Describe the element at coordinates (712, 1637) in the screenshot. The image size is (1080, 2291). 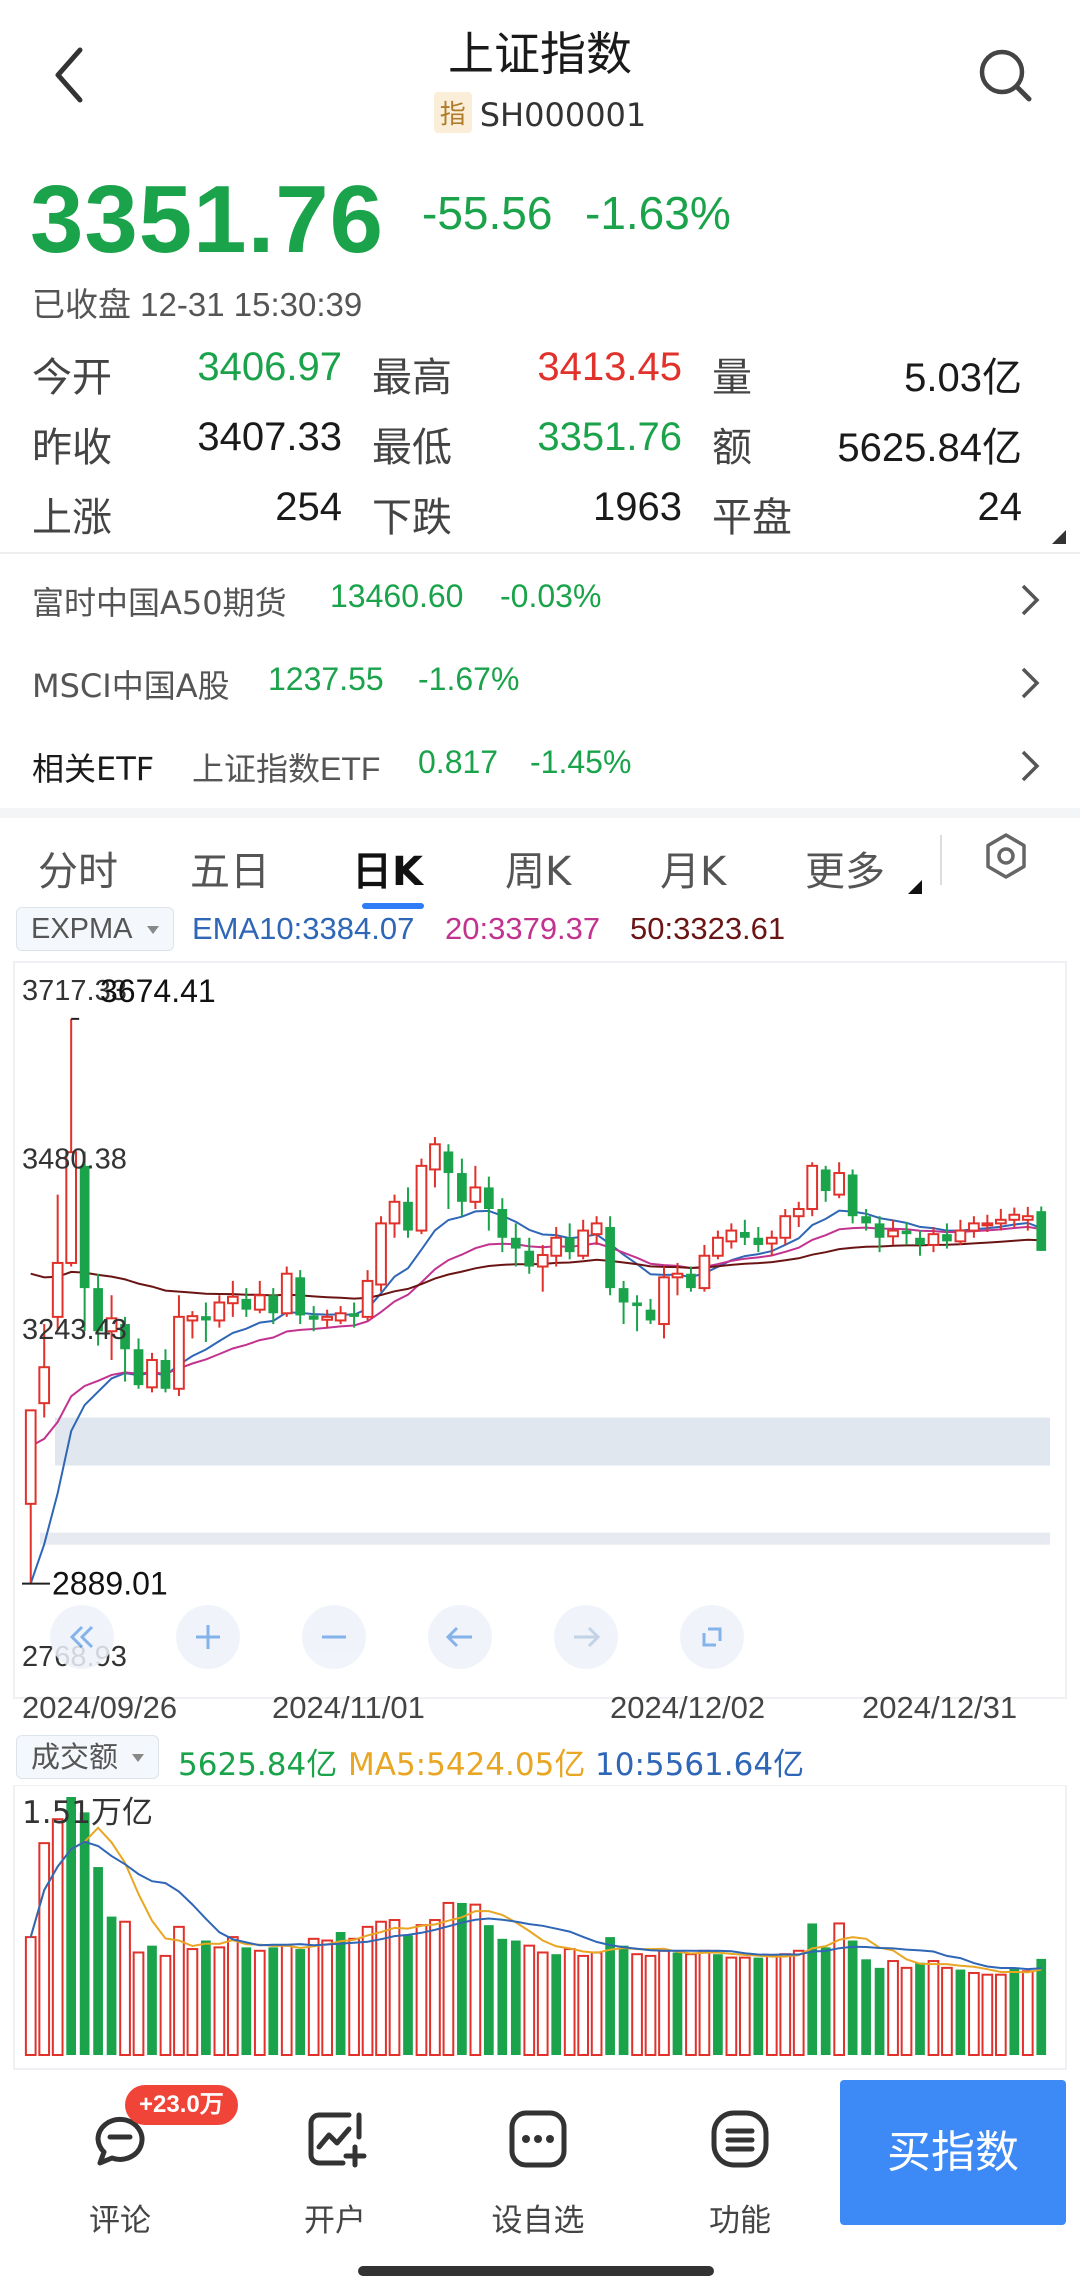
I see `chart-reset-button` at that location.